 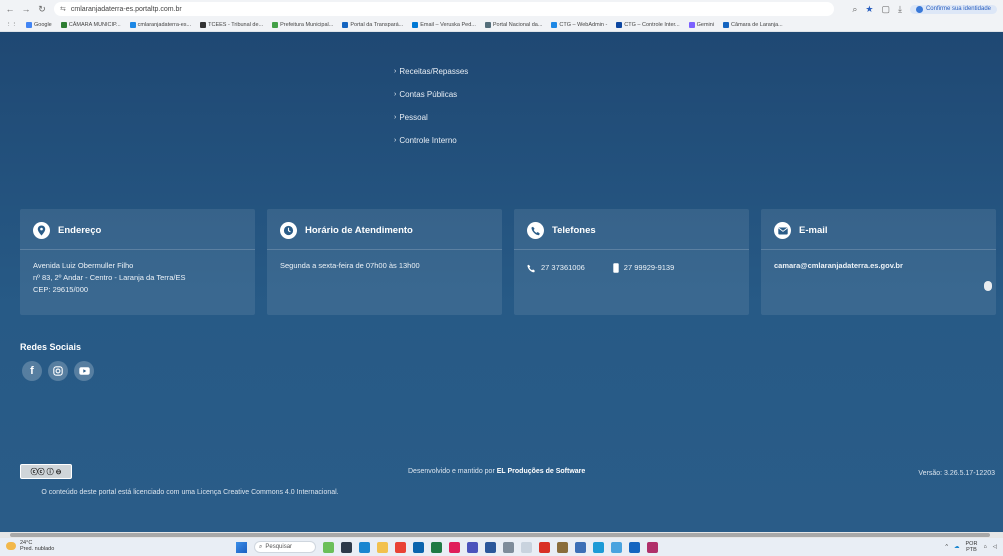 I want to click on card-header: Endereço, so click(x=137, y=229).